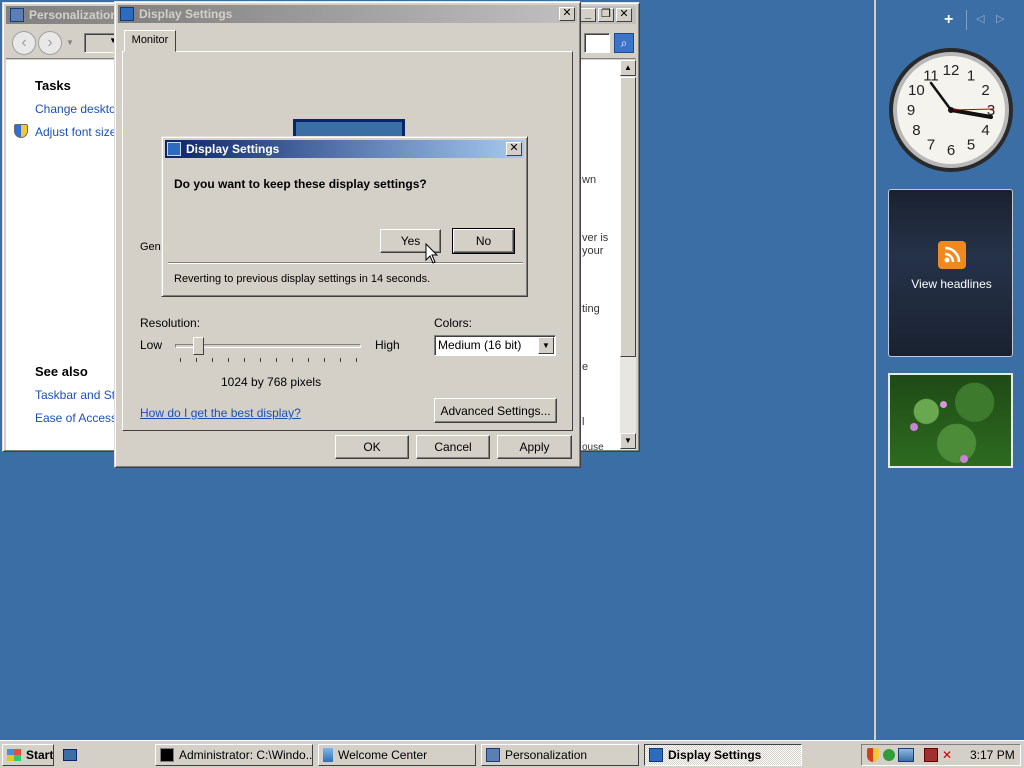 This screenshot has height=768, width=1024. I want to click on cancel-button: Cancel, so click(453, 447).